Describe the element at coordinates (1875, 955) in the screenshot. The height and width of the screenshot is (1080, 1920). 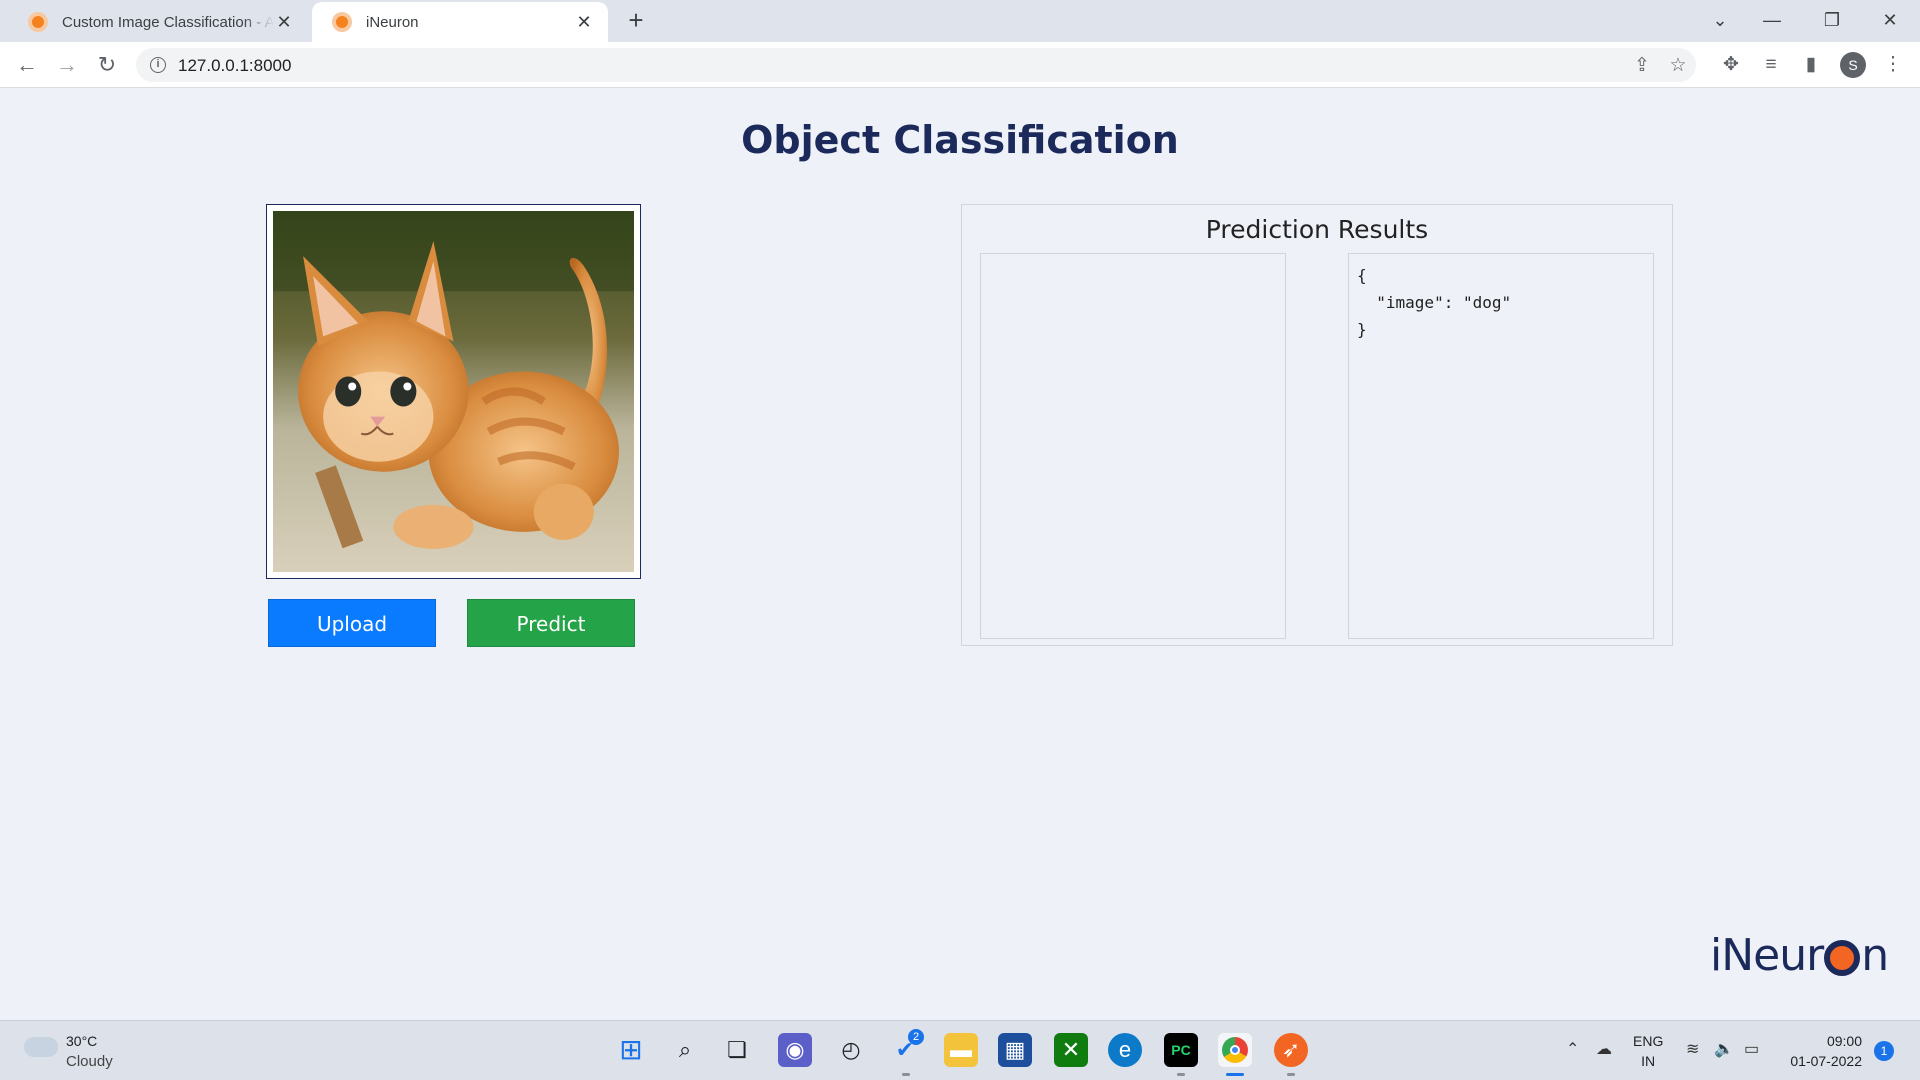
I see `brand-suffix: n` at that location.